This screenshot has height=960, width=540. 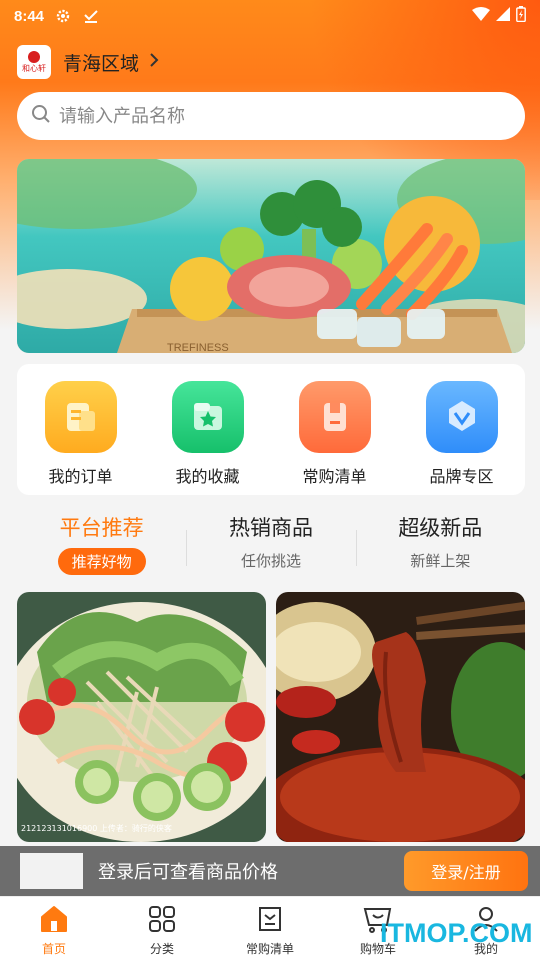 I want to click on chevron-right-icon, so click(x=154, y=62).